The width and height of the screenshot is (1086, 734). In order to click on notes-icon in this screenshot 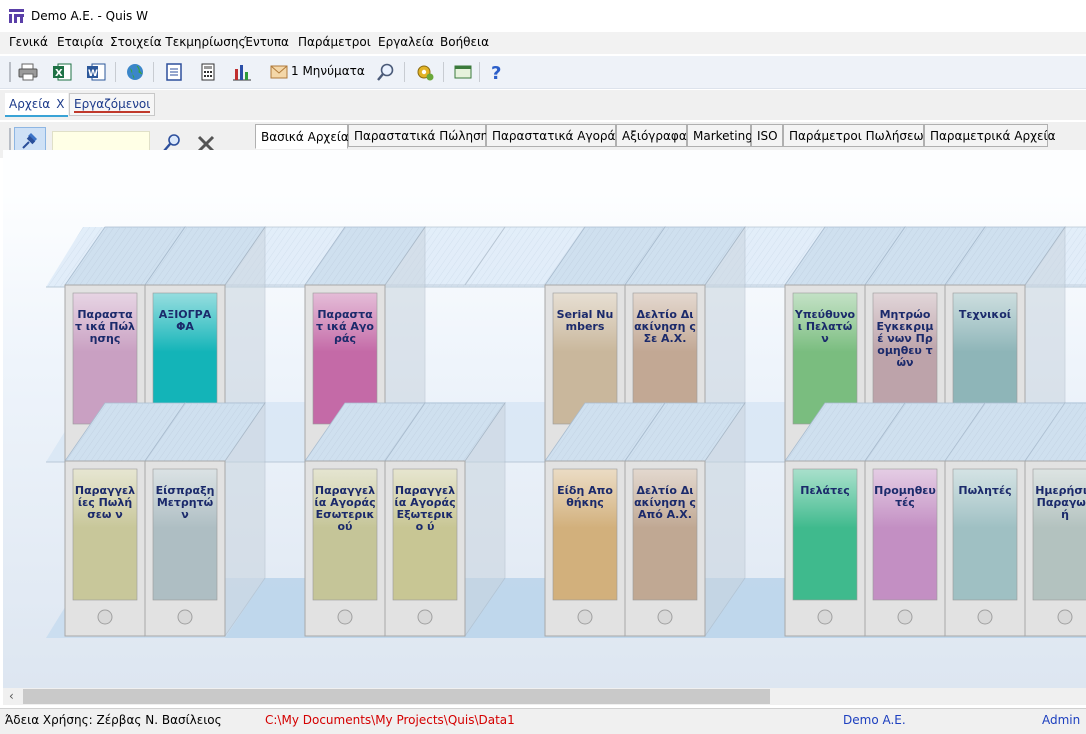, I will do `click(174, 72)`.